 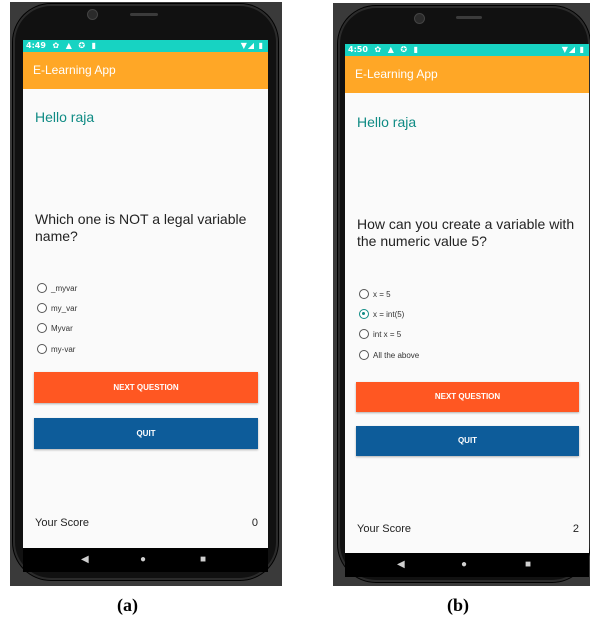 I want to click on option-1: _myvar, so click(x=57, y=288).